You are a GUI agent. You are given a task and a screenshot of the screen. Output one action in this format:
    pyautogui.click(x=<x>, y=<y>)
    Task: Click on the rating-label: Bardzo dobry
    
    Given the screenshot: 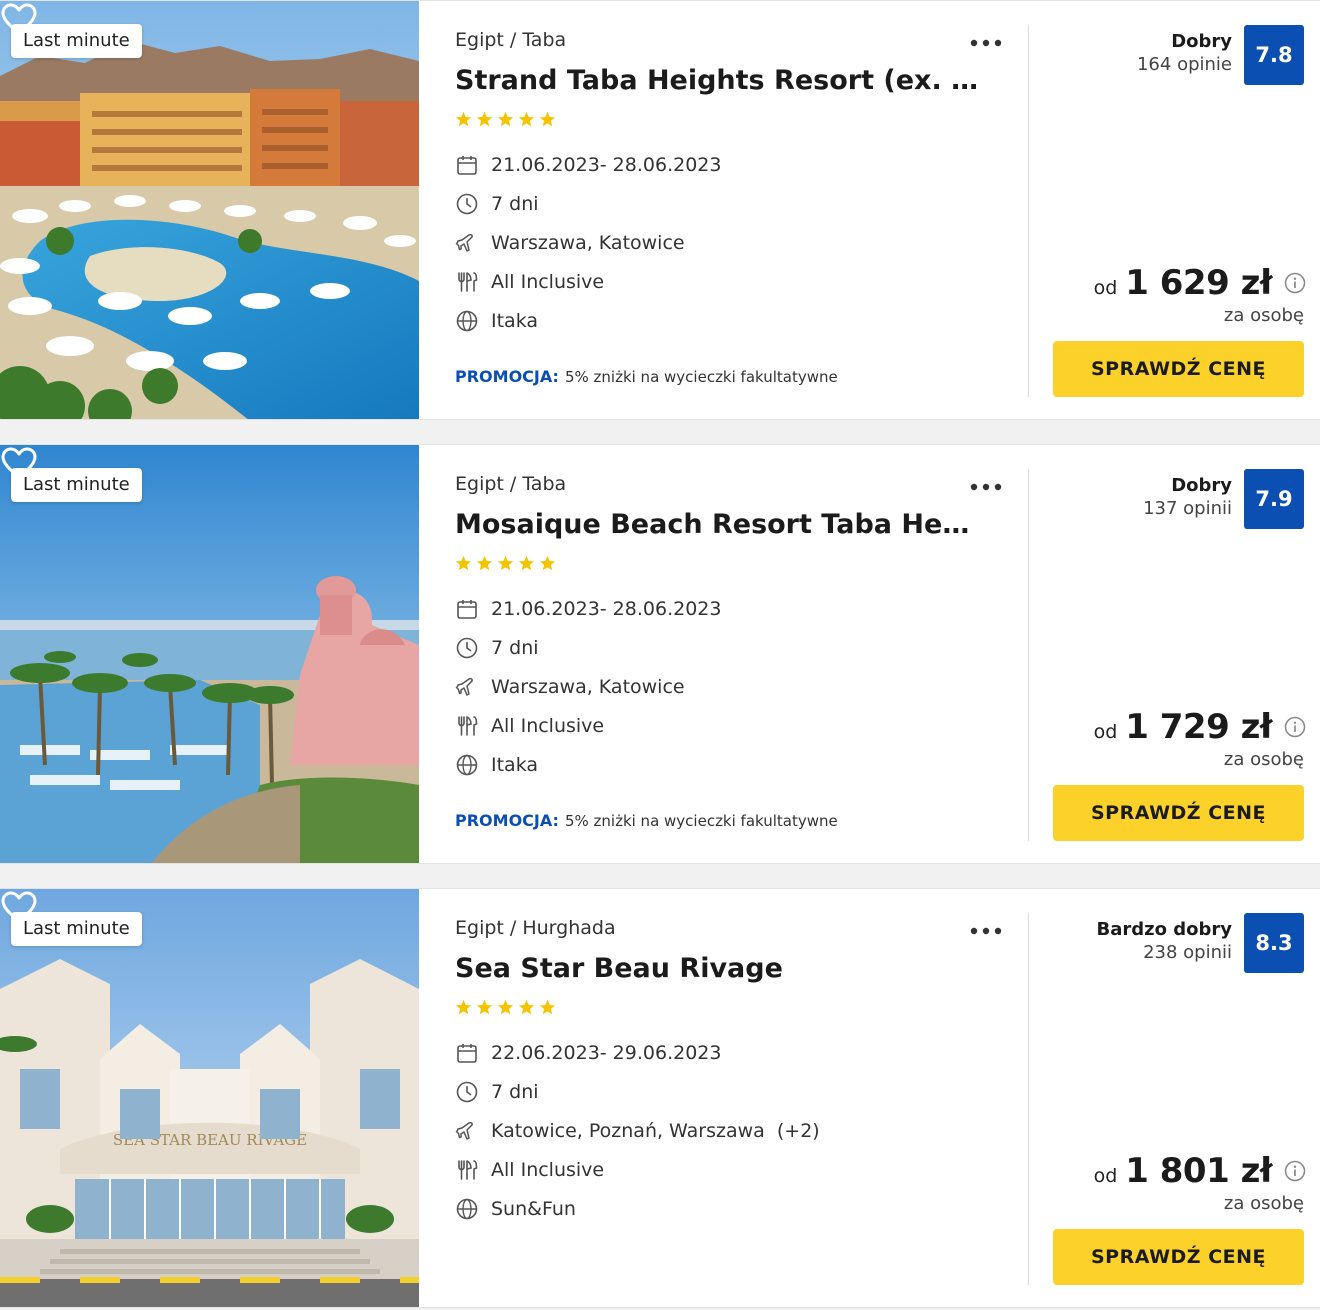 What is the action you would take?
    pyautogui.click(x=1164, y=929)
    